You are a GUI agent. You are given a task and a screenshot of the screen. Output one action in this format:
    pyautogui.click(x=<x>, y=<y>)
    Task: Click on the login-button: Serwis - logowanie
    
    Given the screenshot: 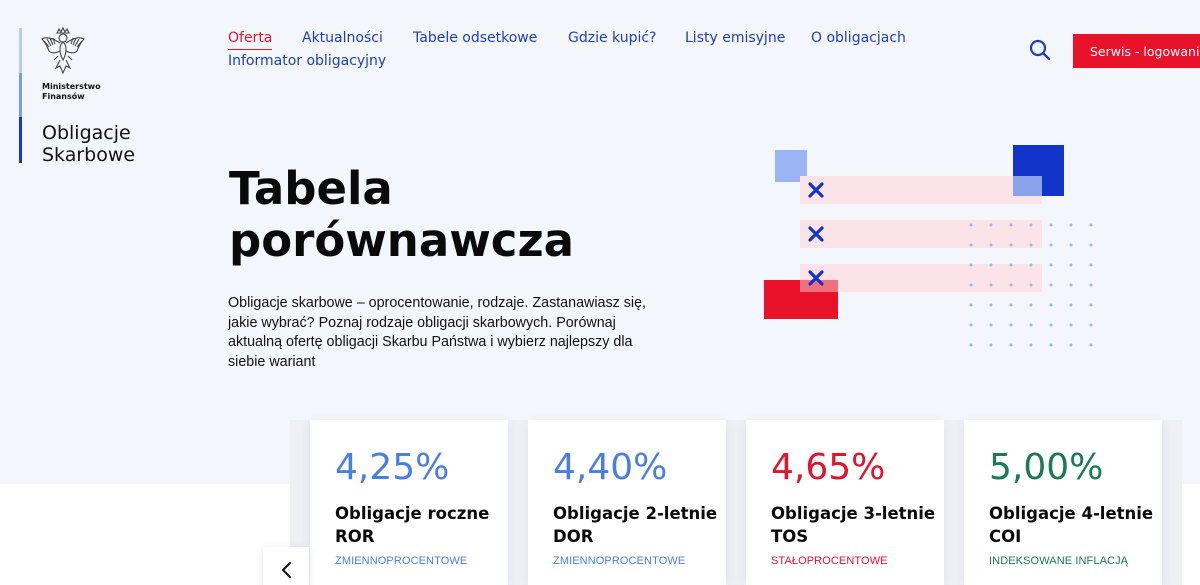 What is the action you would take?
    pyautogui.click(x=1136, y=51)
    